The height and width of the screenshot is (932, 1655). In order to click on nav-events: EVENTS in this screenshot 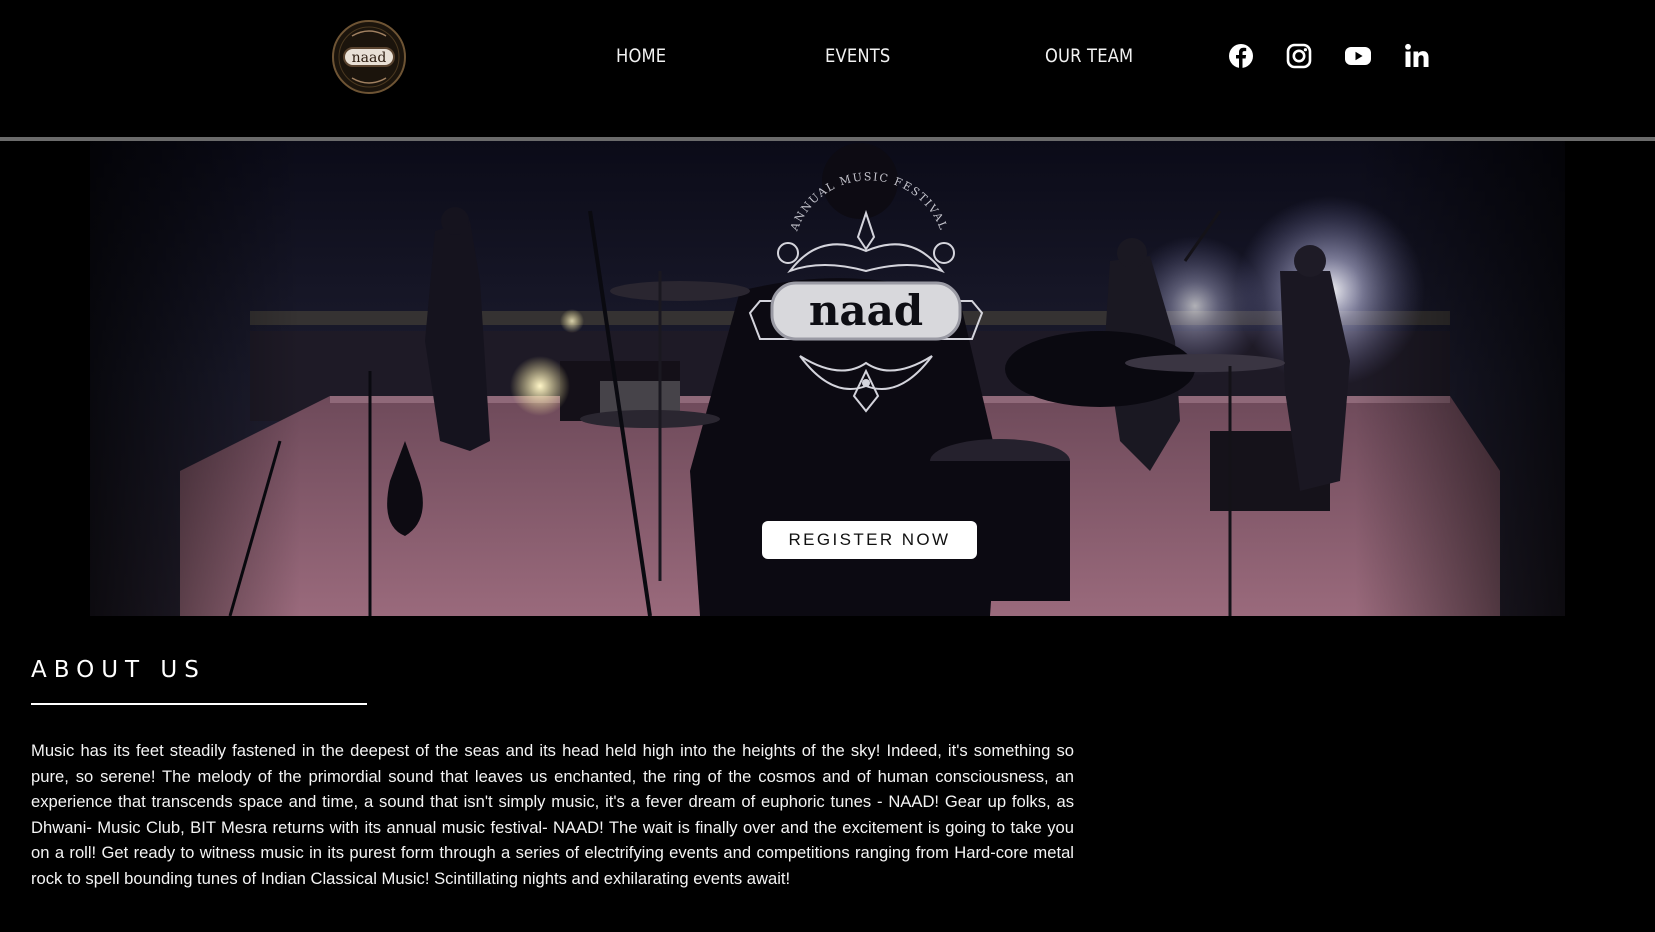, I will do `click(857, 58)`.